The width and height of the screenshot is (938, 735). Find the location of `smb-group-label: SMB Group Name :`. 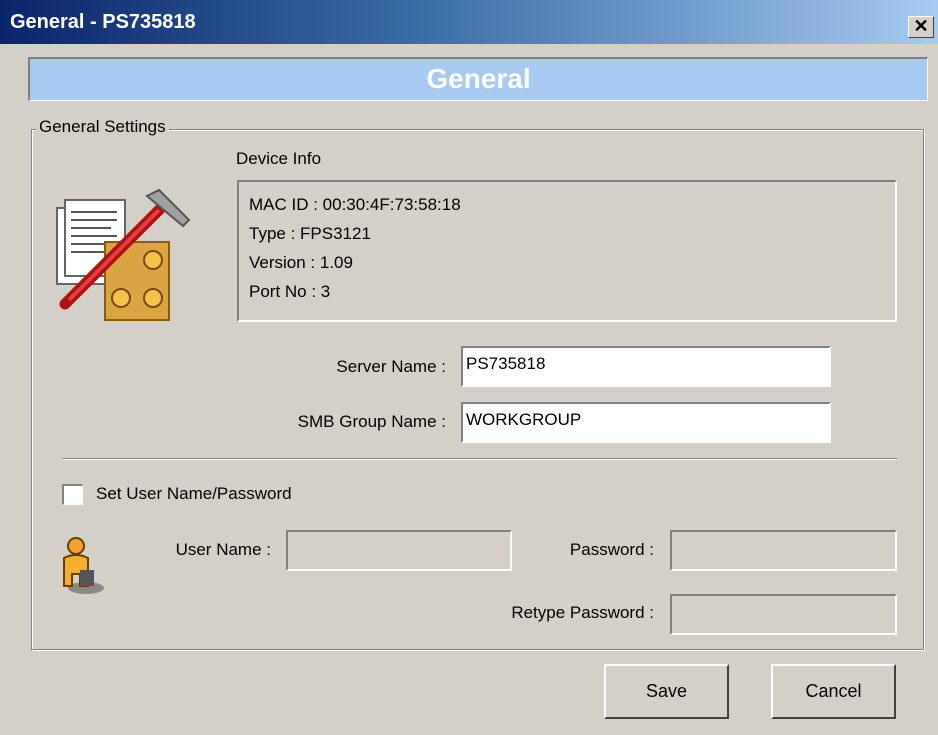

smb-group-label: SMB Group Name : is located at coordinates (371, 421).